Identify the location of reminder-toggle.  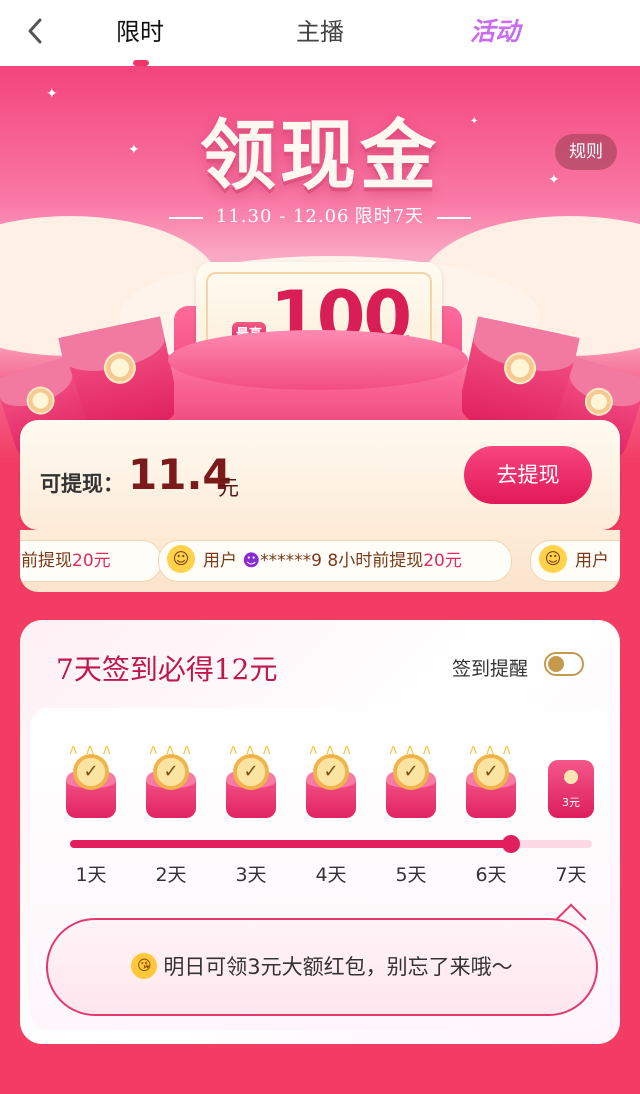
(564, 664).